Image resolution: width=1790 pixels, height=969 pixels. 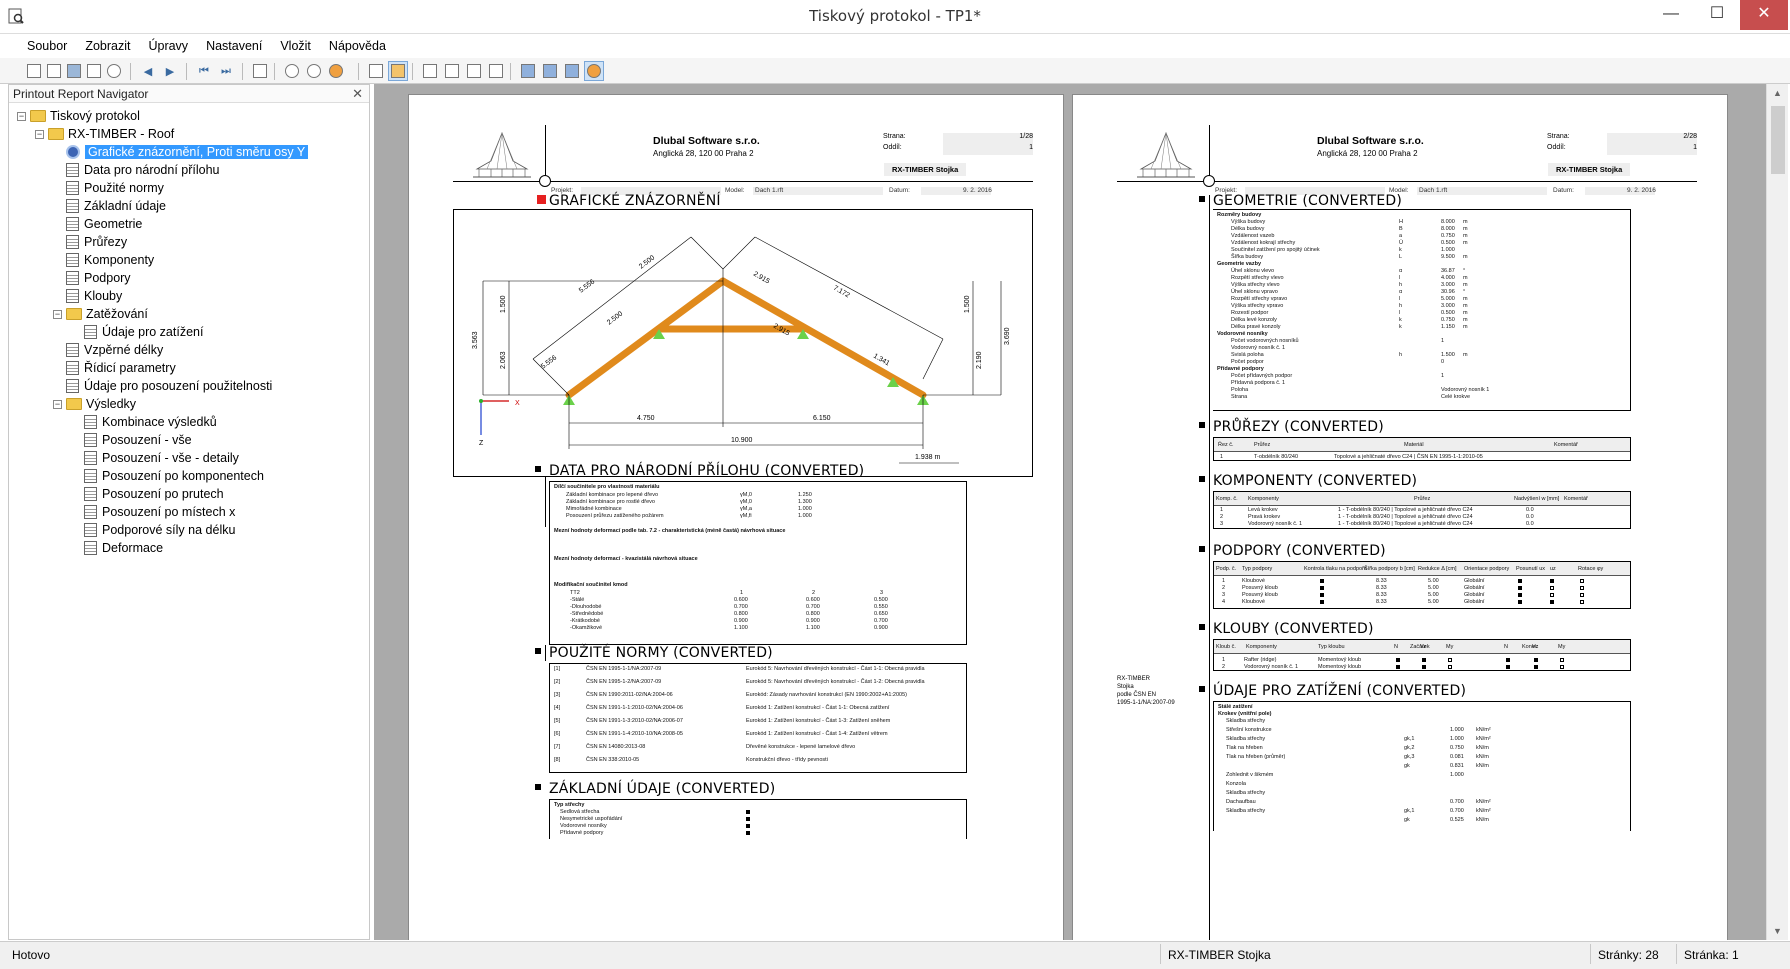 What do you see at coordinates (159, 422) in the screenshot?
I see `tree-item-label: Kombinace výsledků` at bounding box center [159, 422].